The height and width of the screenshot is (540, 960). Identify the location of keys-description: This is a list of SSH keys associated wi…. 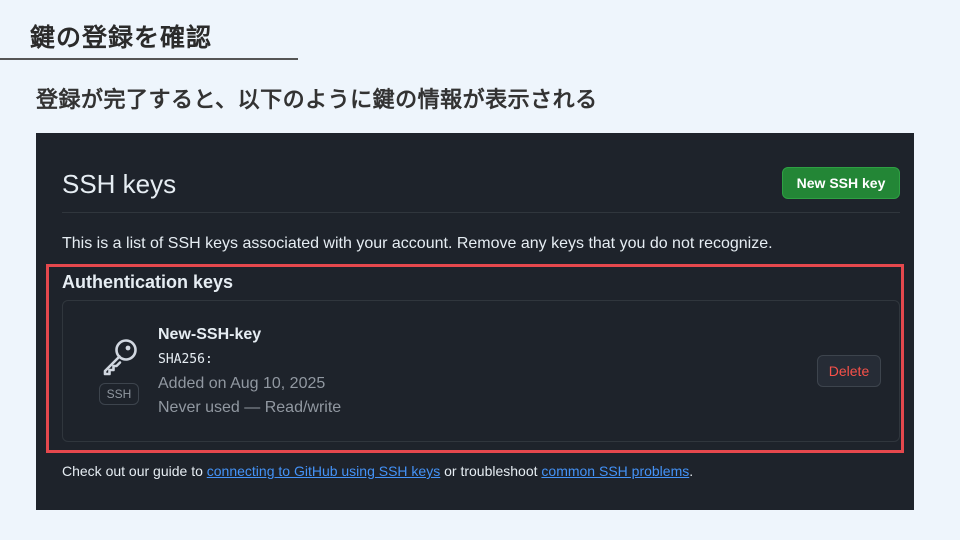
(417, 243).